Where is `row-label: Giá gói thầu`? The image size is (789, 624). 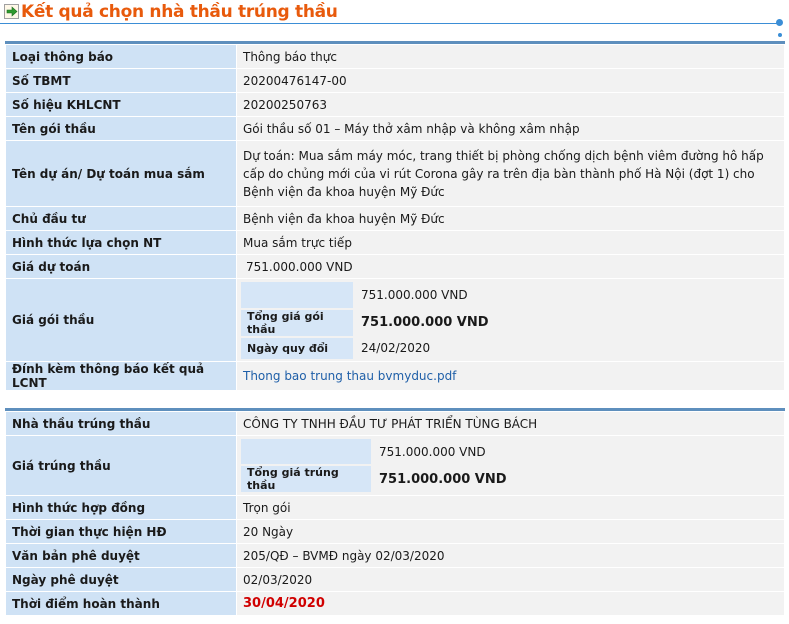 row-label: Giá gói thầu is located at coordinates (121, 320).